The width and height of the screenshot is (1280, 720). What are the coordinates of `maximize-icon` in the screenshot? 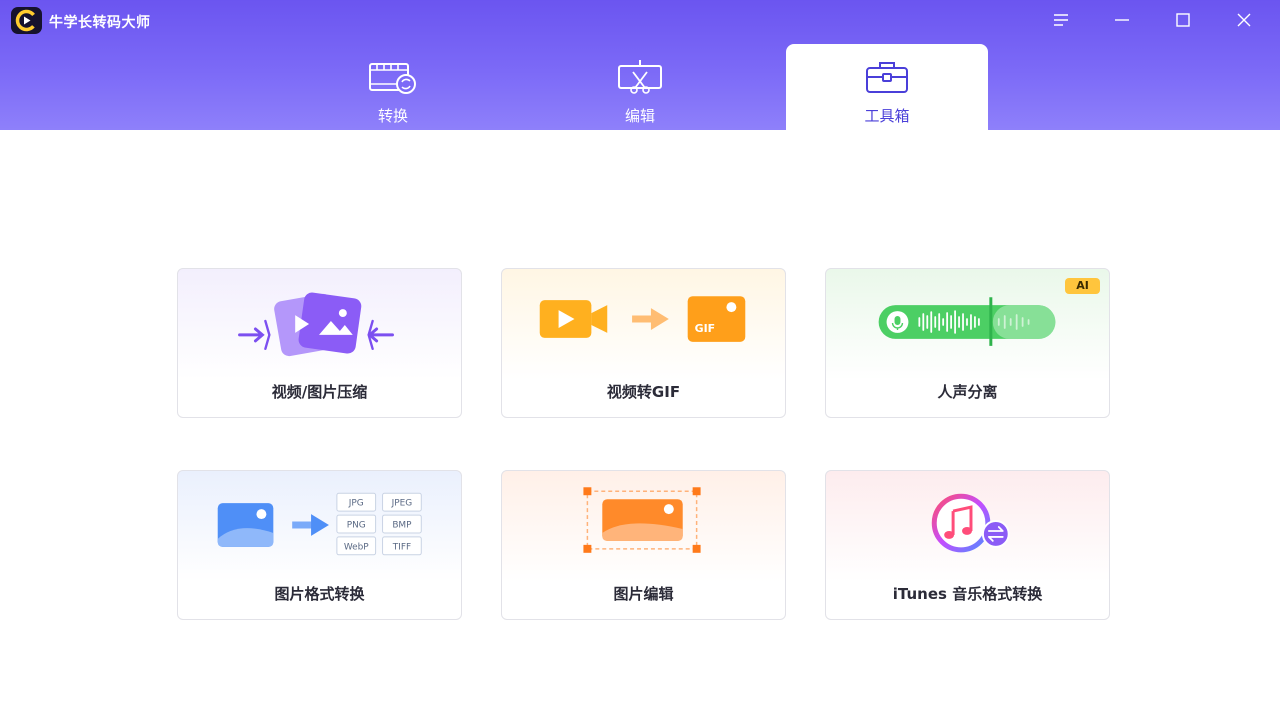 It's located at (1183, 20).